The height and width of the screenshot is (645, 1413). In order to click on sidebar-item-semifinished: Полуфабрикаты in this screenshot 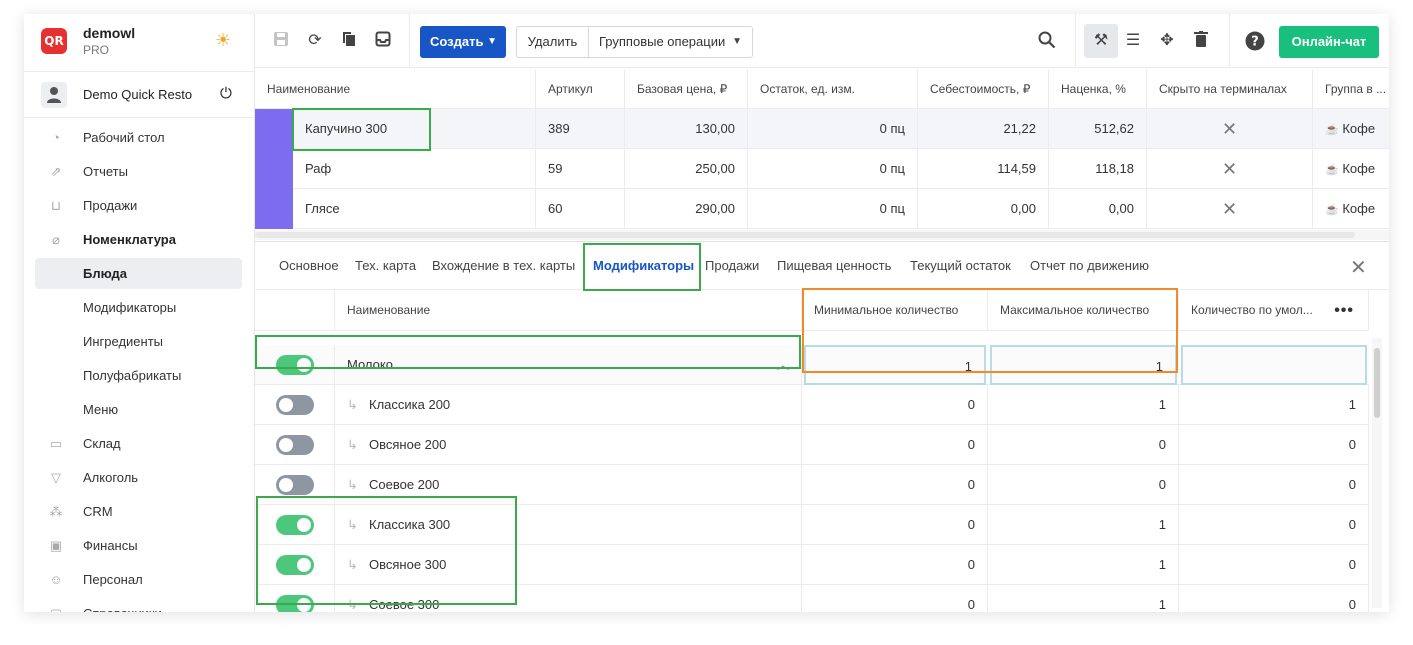, I will do `click(138, 375)`.